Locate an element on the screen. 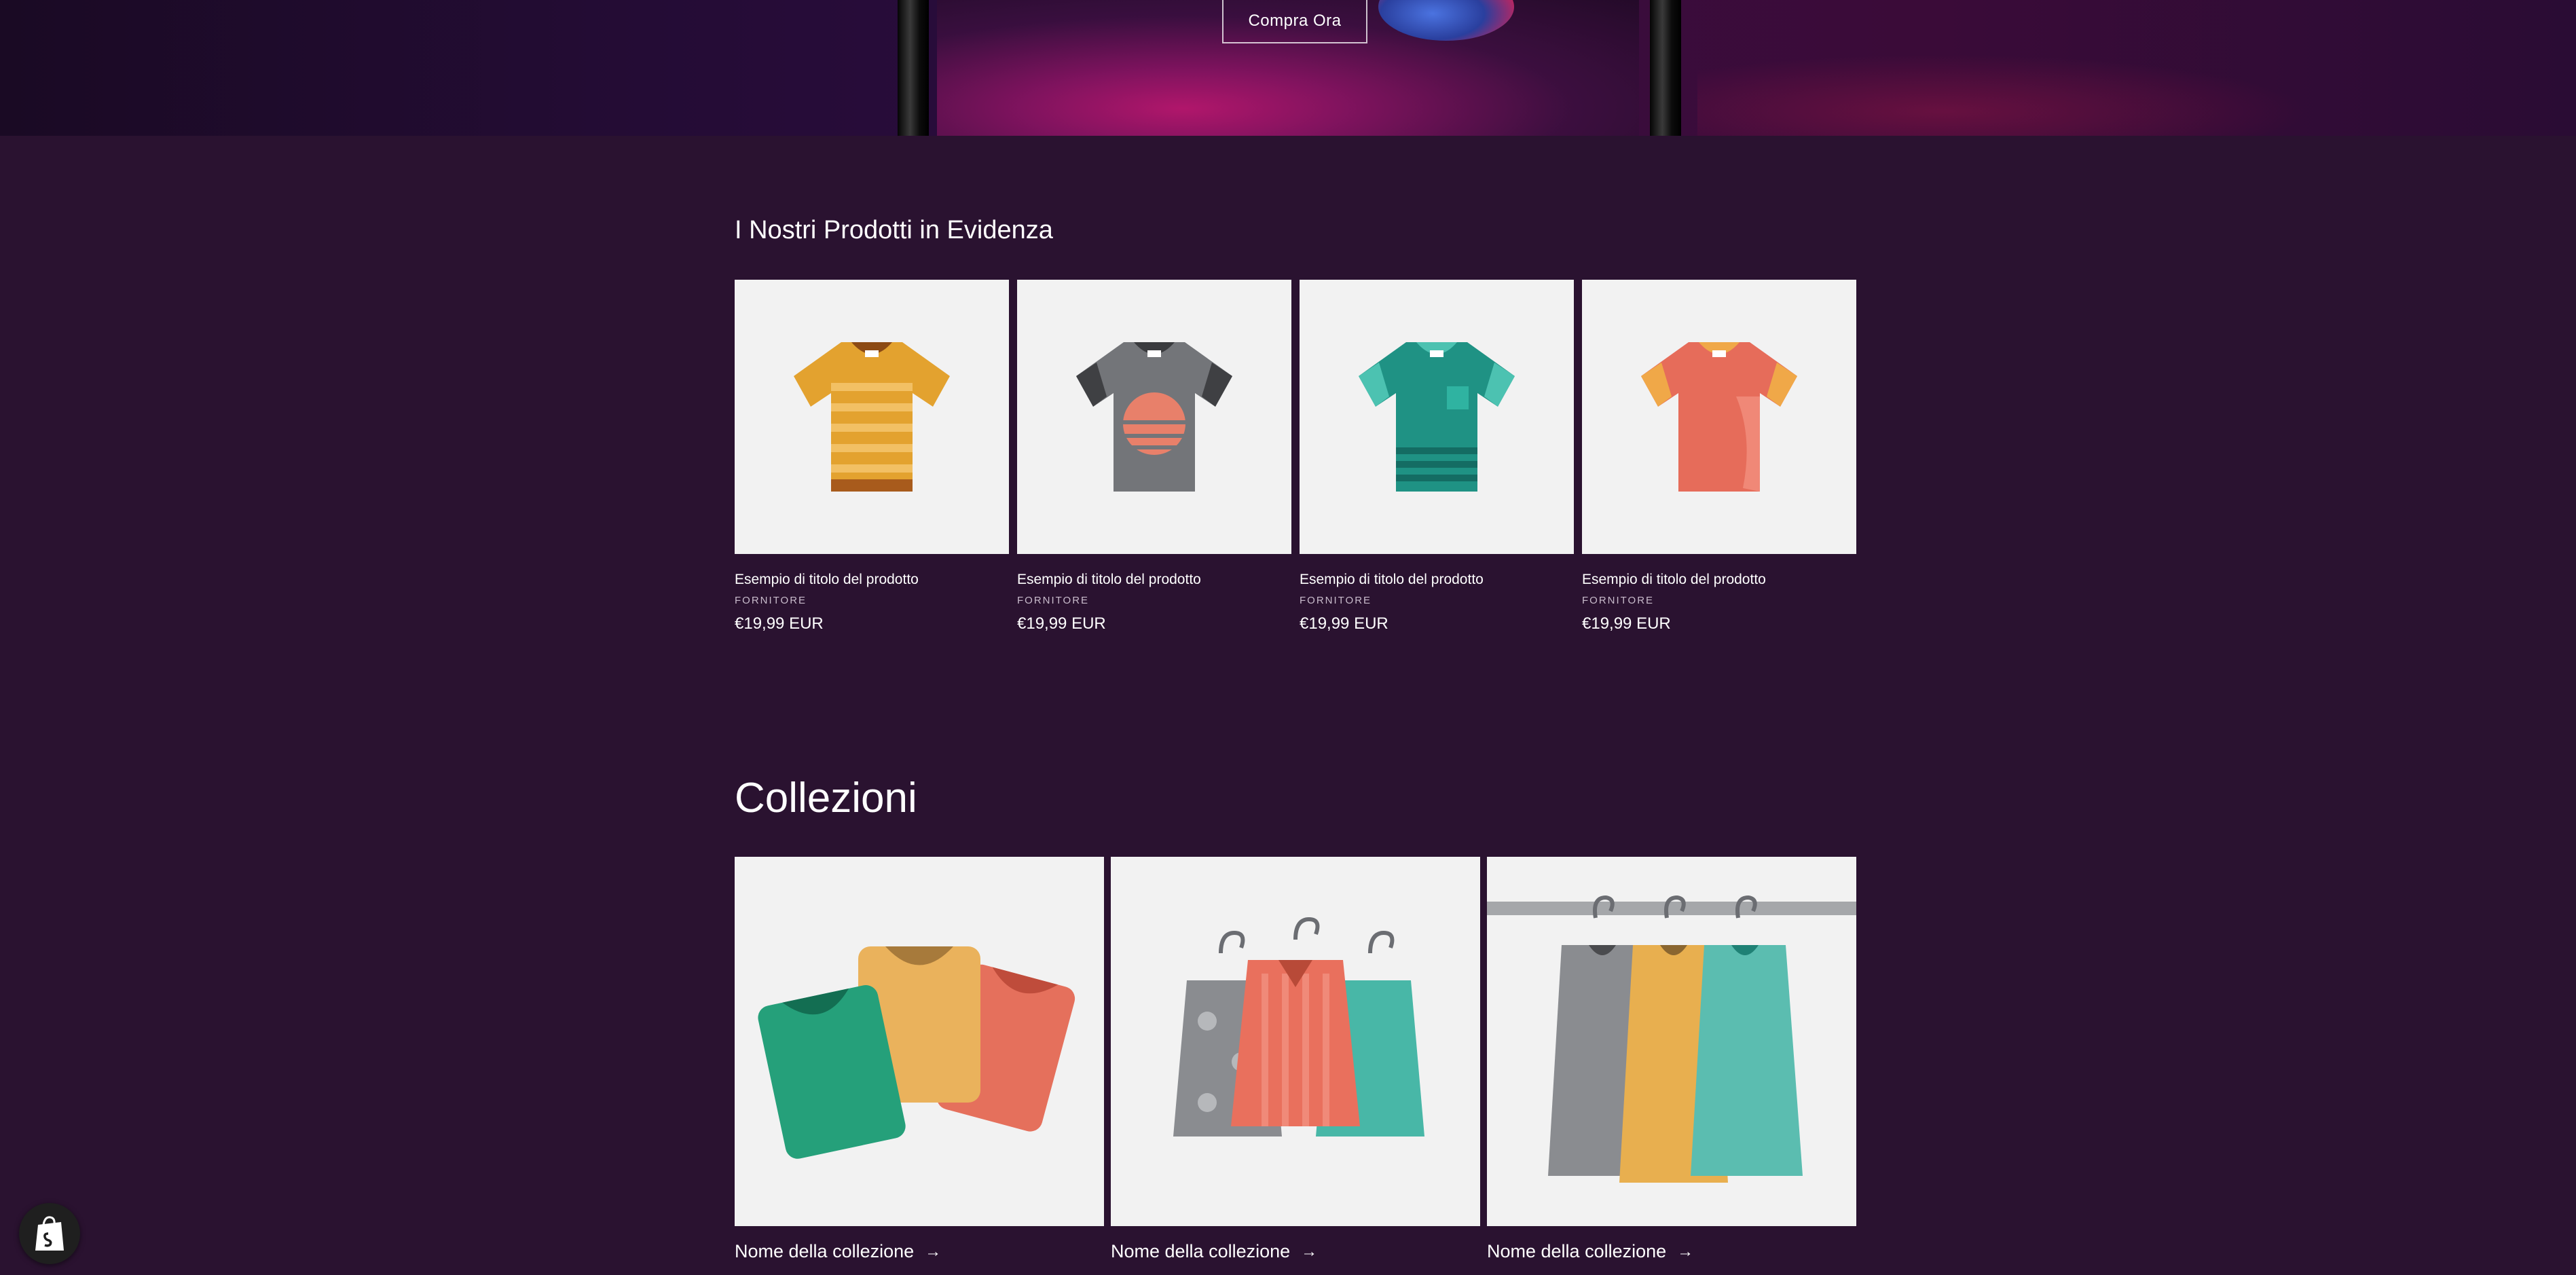 The height and width of the screenshot is (1275, 2576). folded-shirts-icon is located at coordinates (917, 1052).